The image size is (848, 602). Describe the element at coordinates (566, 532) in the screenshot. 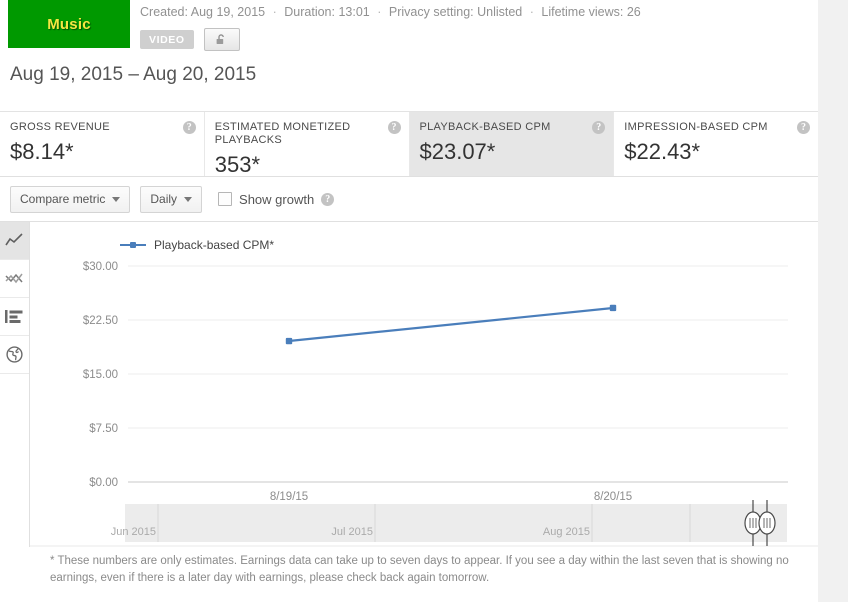

I see `timeline-month-label: Aug 2015` at that location.